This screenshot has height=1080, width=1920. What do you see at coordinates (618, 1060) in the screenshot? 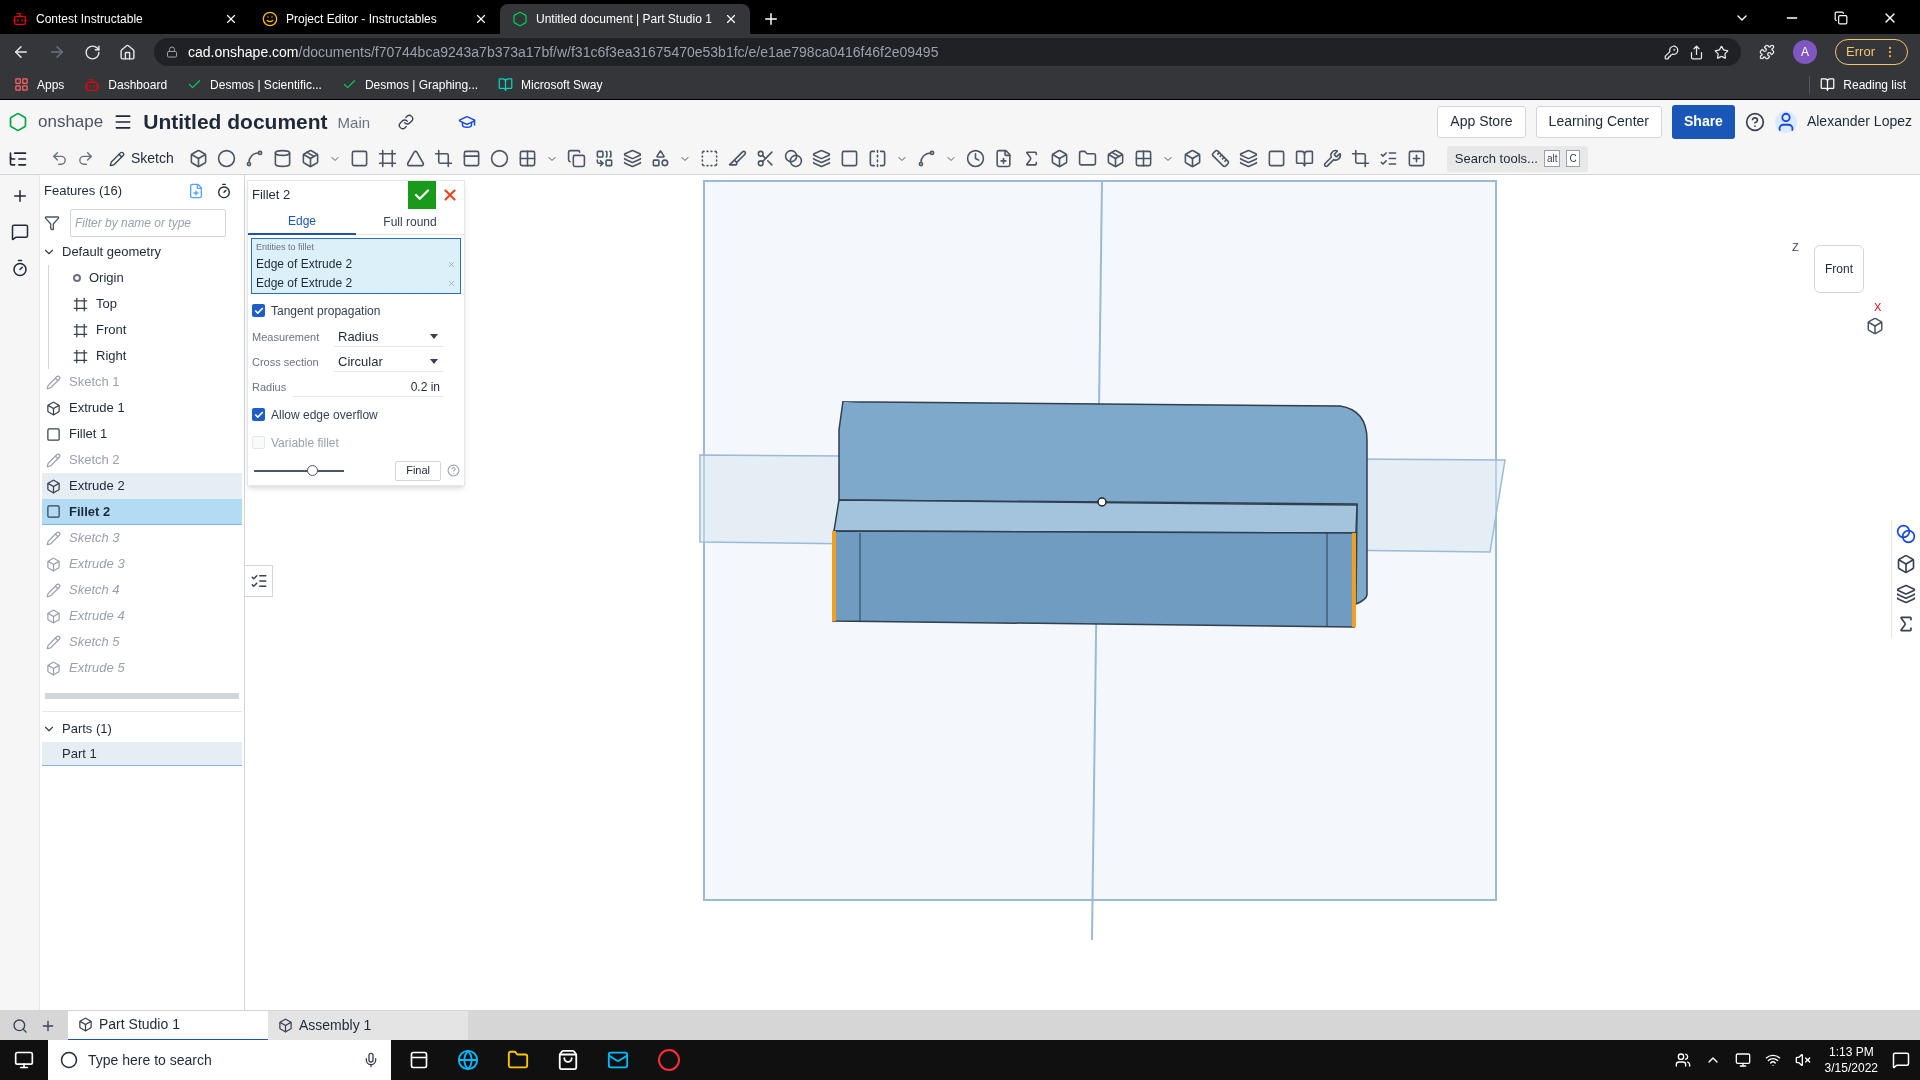
I see `mail-icon` at bounding box center [618, 1060].